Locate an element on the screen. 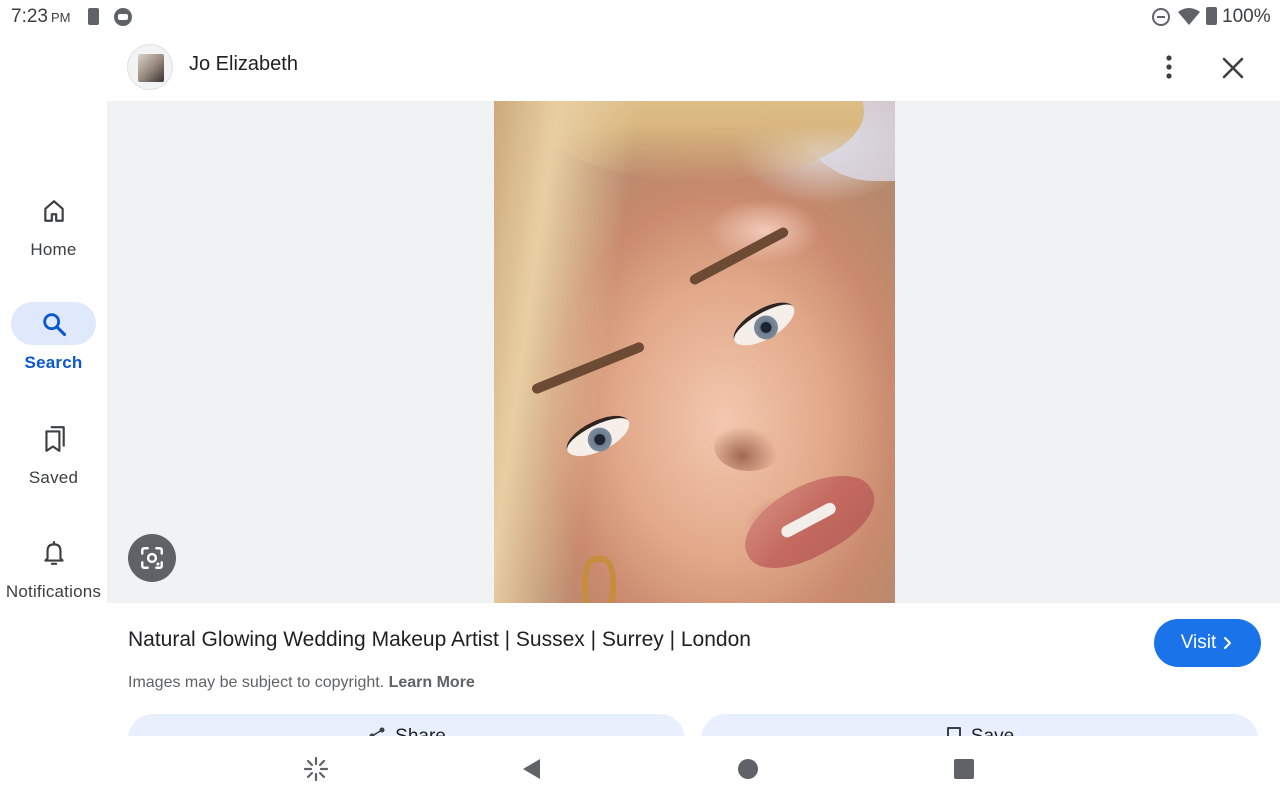 The image size is (1280, 800). learn-more-link: Learn More is located at coordinates (432, 682).